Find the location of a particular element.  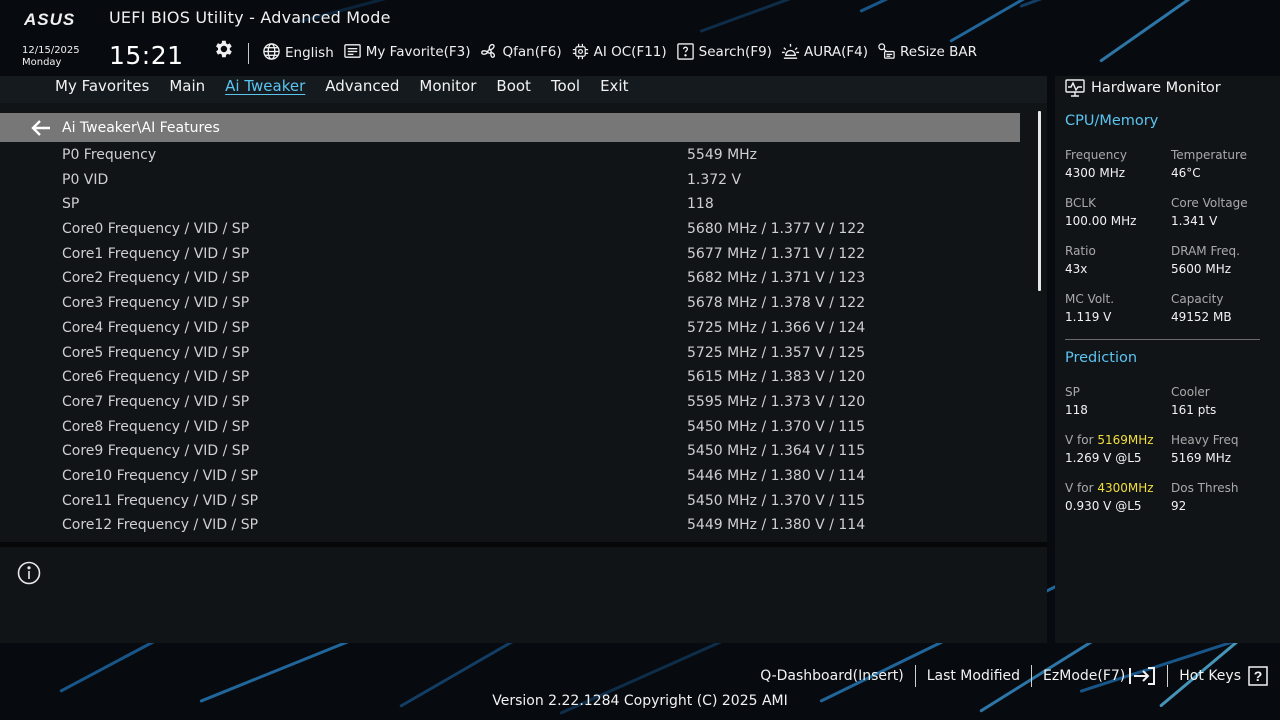

my-favorite-label: My Favorite(F3) is located at coordinates (418, 51).